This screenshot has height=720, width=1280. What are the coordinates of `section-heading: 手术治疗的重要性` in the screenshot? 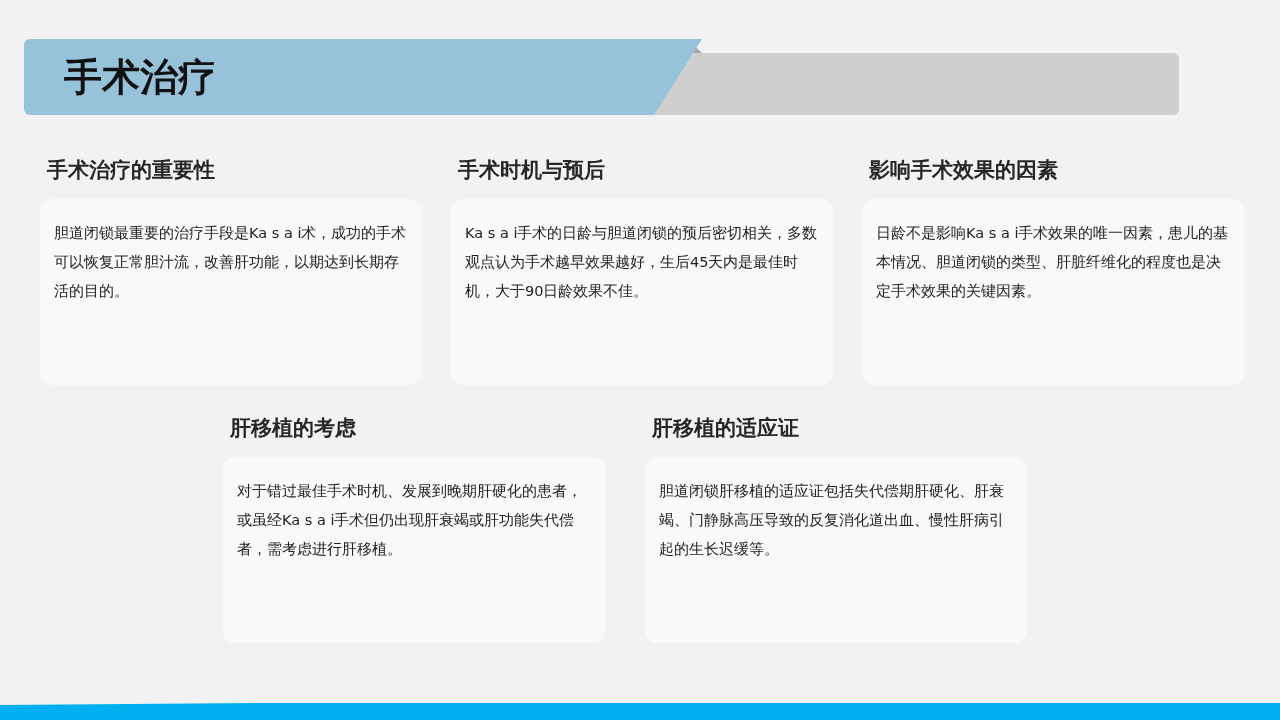 It's located at (131, 170).